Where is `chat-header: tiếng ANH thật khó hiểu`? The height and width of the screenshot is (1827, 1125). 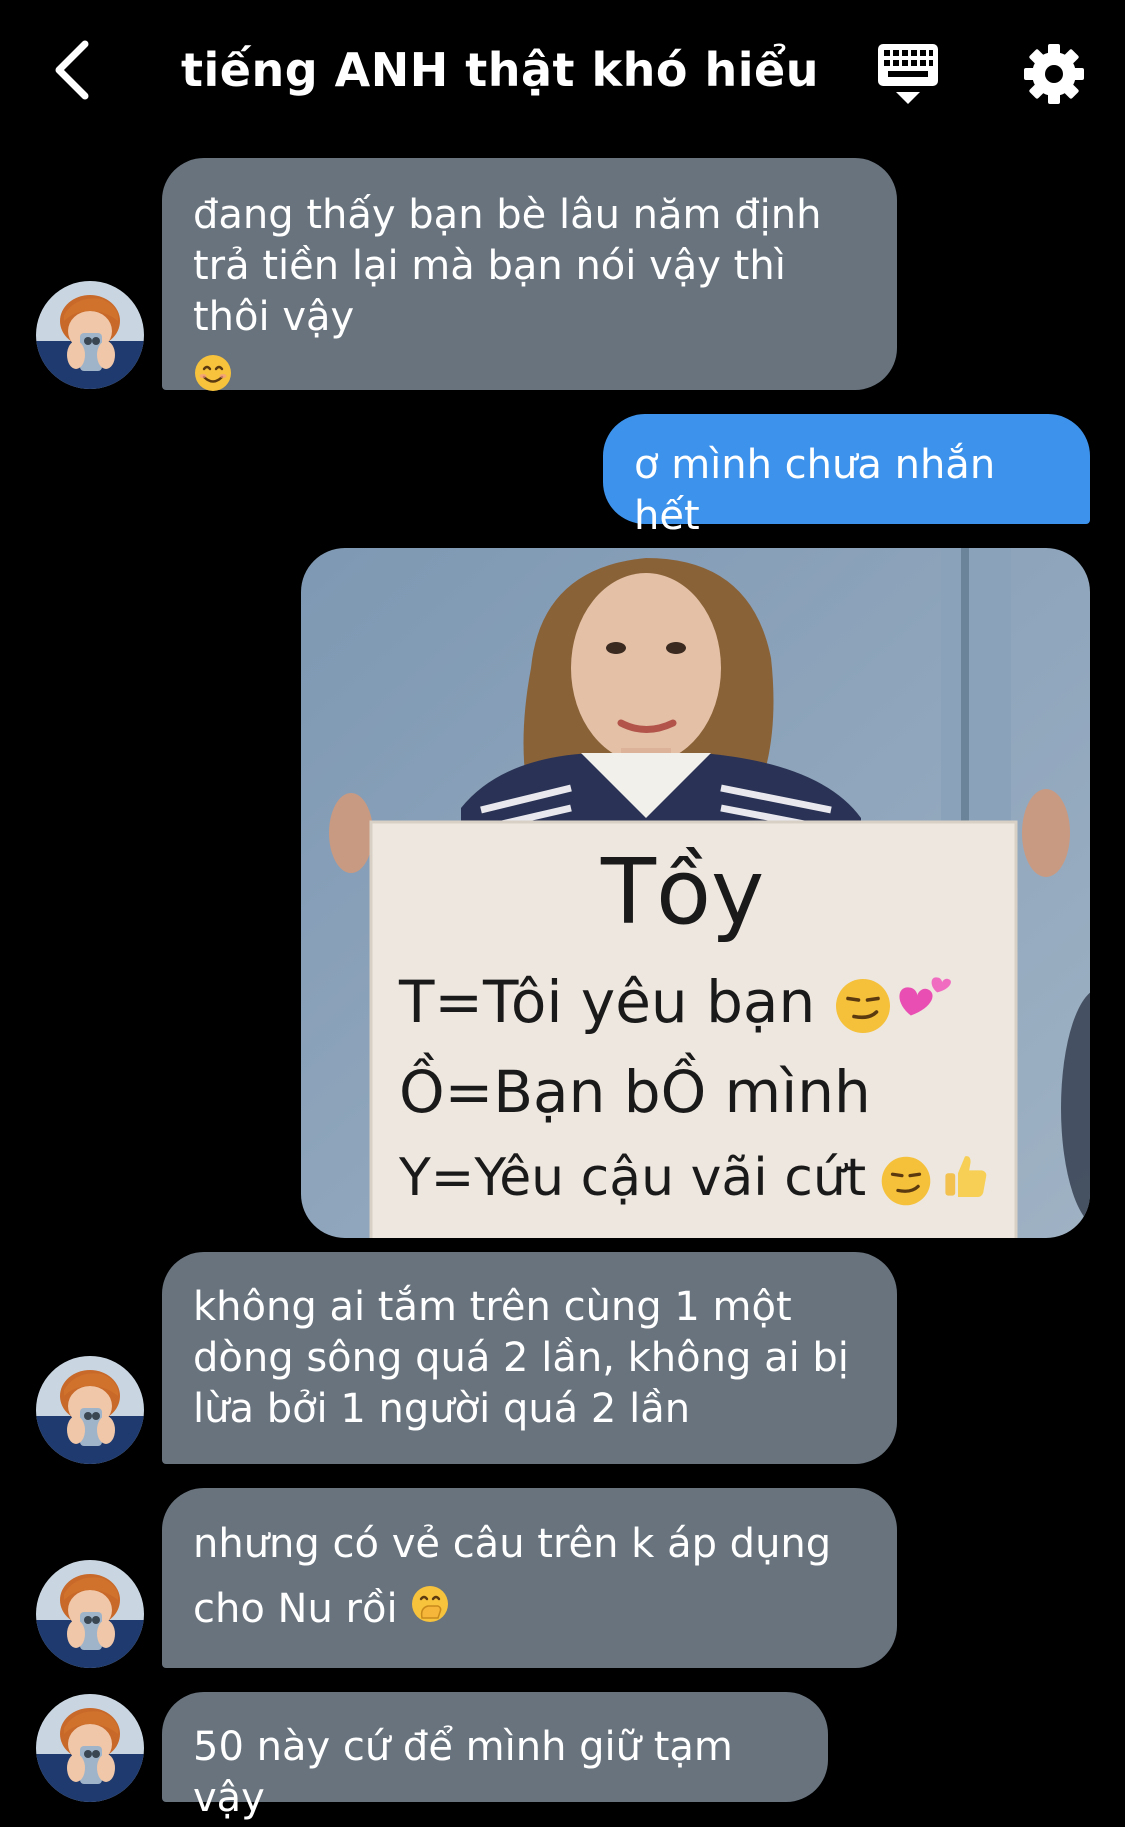
chat-header: tiếng ANH thật khó hiểu is located at coordinates (562, 70).